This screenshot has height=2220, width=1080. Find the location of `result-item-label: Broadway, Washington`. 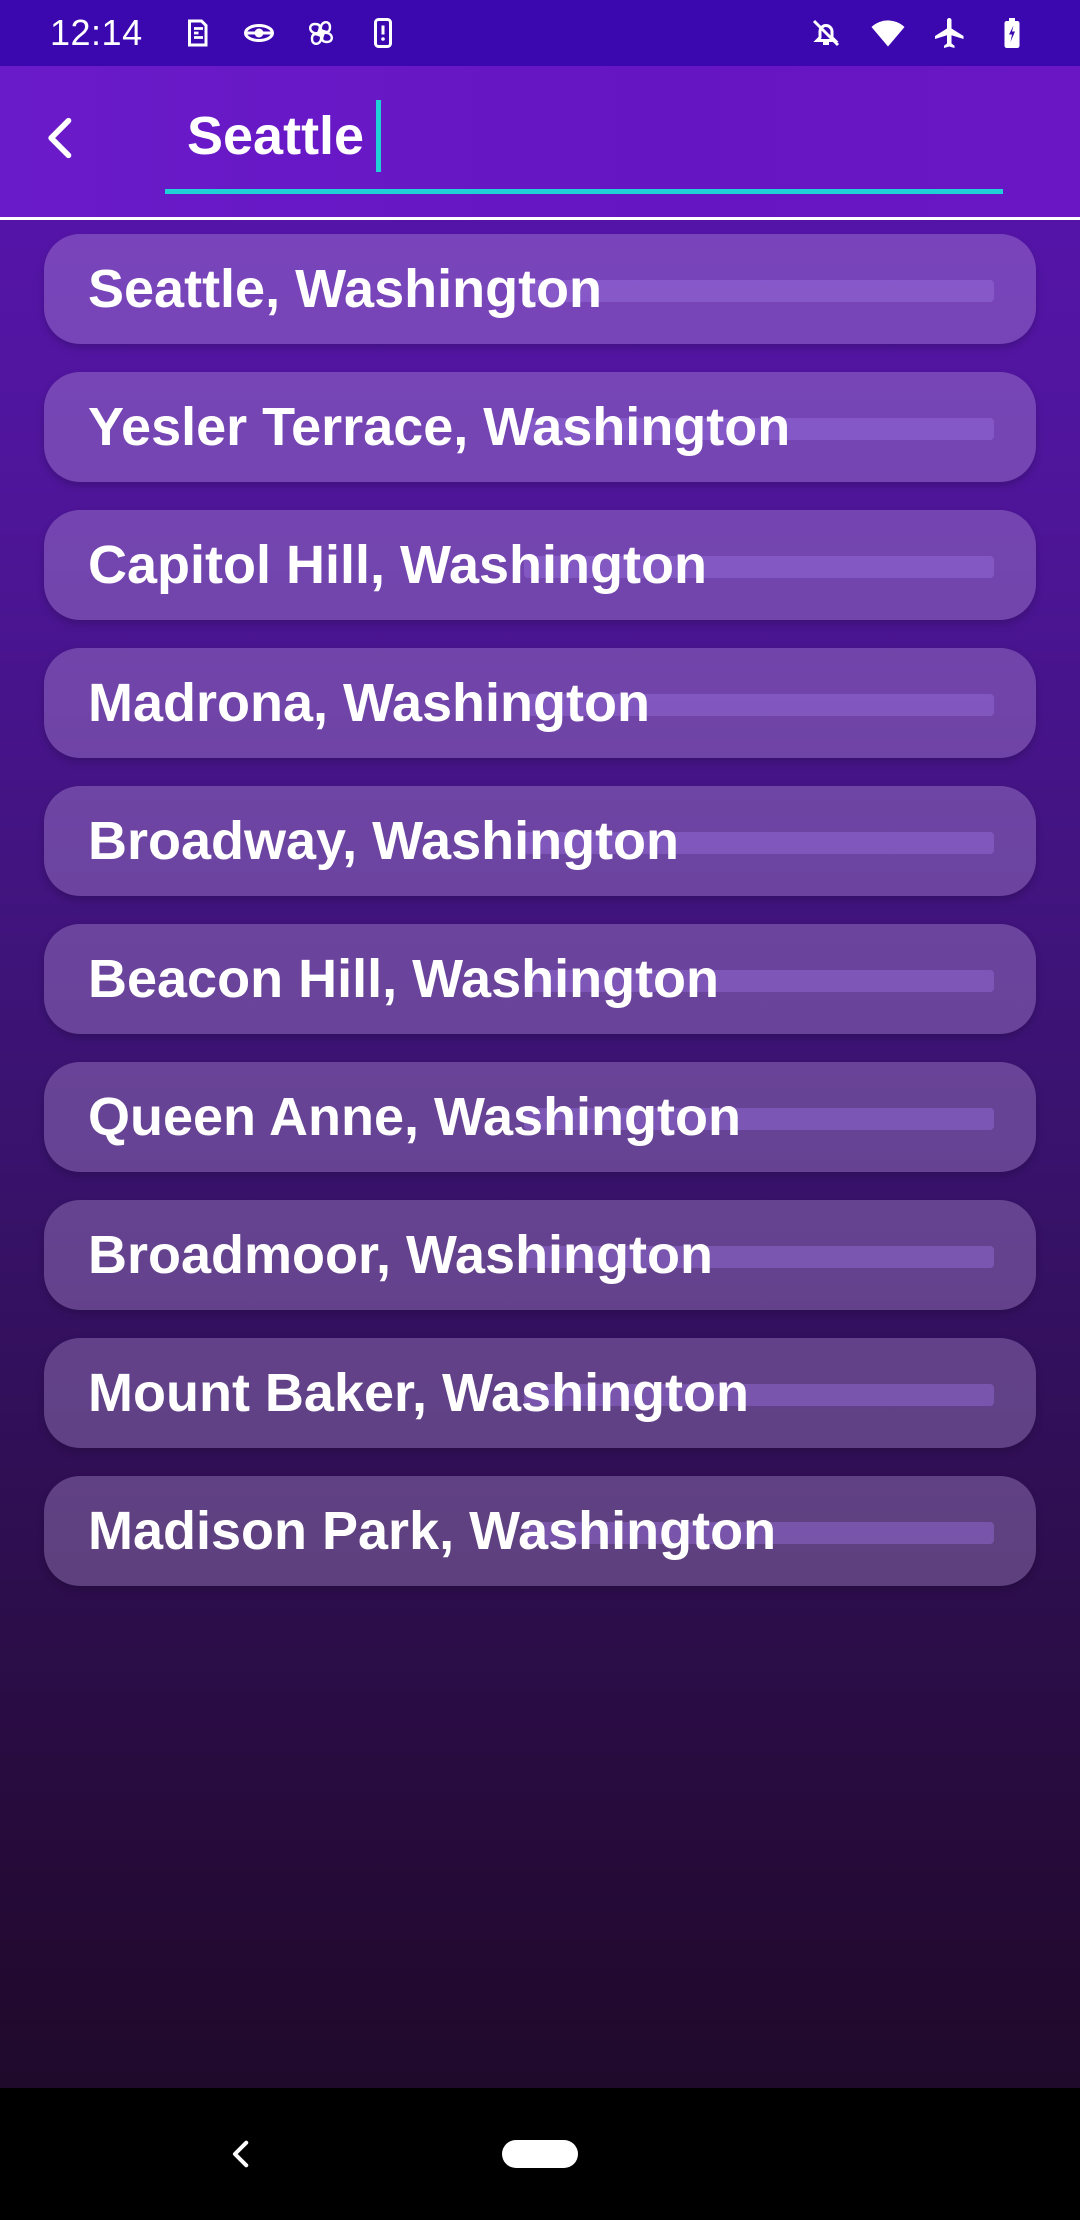

result-item-label: Broadway, Washington is located at coordinates (384, 841).